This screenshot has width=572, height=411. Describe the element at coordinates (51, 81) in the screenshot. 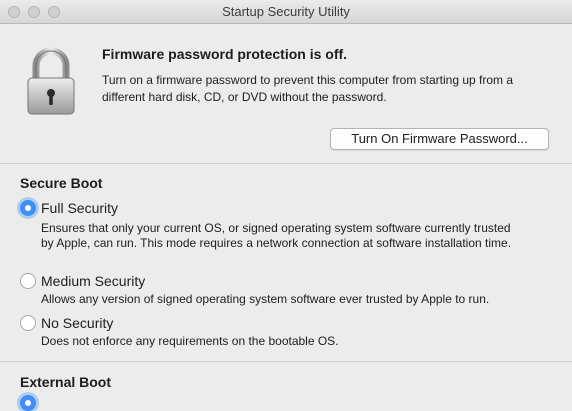

I see `lock-icon` at that location.